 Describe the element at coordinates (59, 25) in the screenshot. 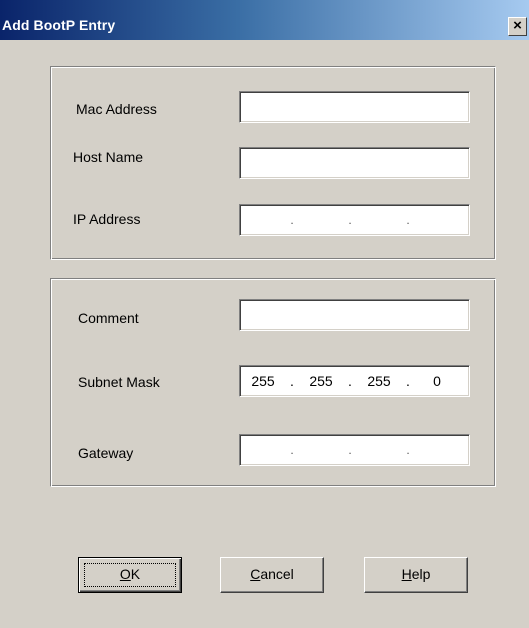

I see `window-title: Add BootP Entry` at that location.